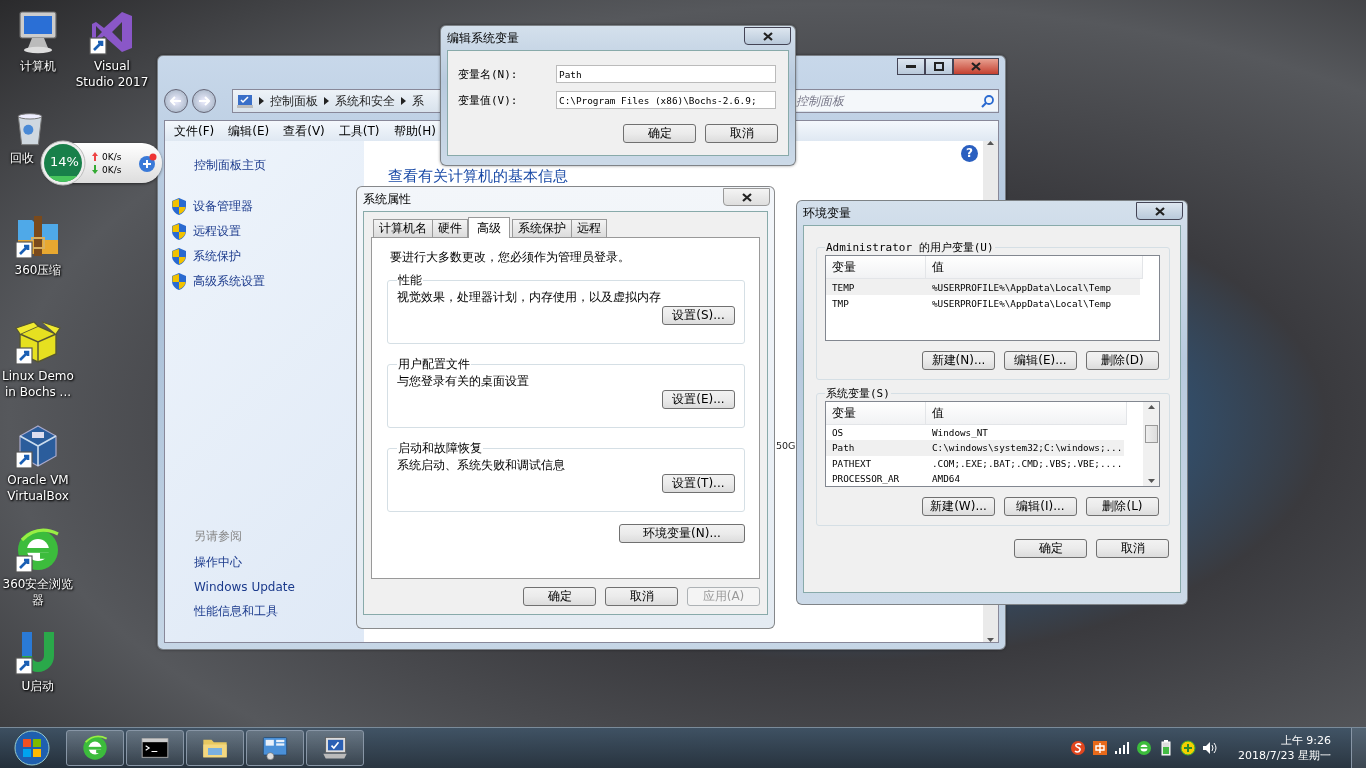 Image resolution: width=1366 pixels, height=768 pixels. I want to click on back-arrow-icon, so click(176, 100).